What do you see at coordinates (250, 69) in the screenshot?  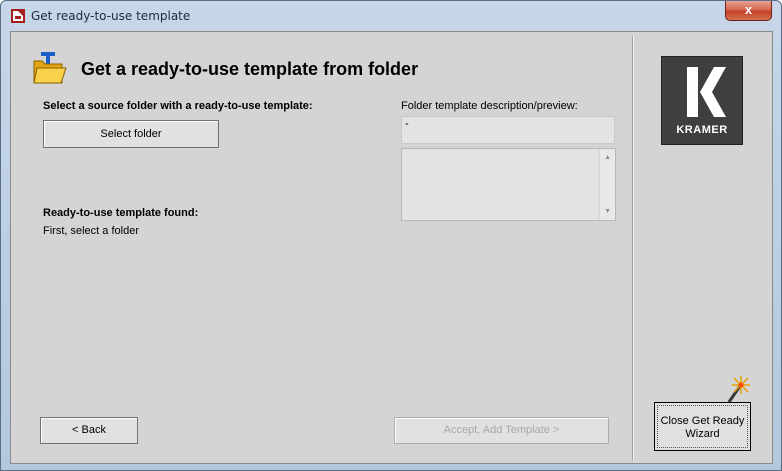 I see `page-title: Get a ready-to-use template from folder` at bounding box center [250, 69].